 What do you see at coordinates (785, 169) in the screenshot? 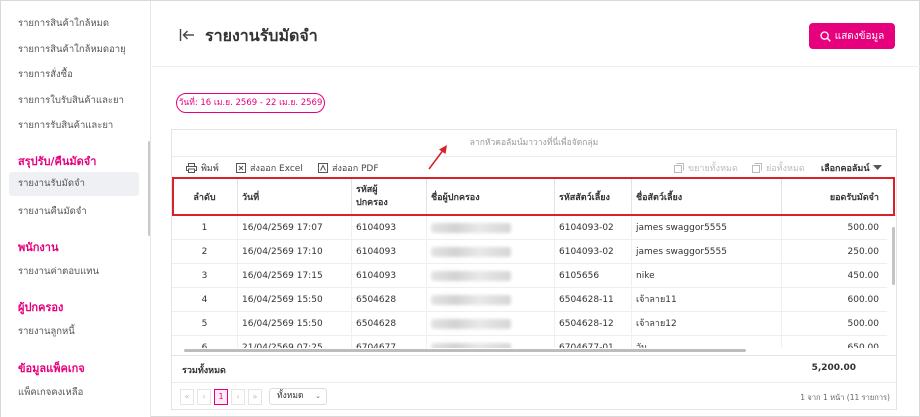
I see `collapse-all-label: ย่อทั้งหมด` at bounding box center [785, 169].